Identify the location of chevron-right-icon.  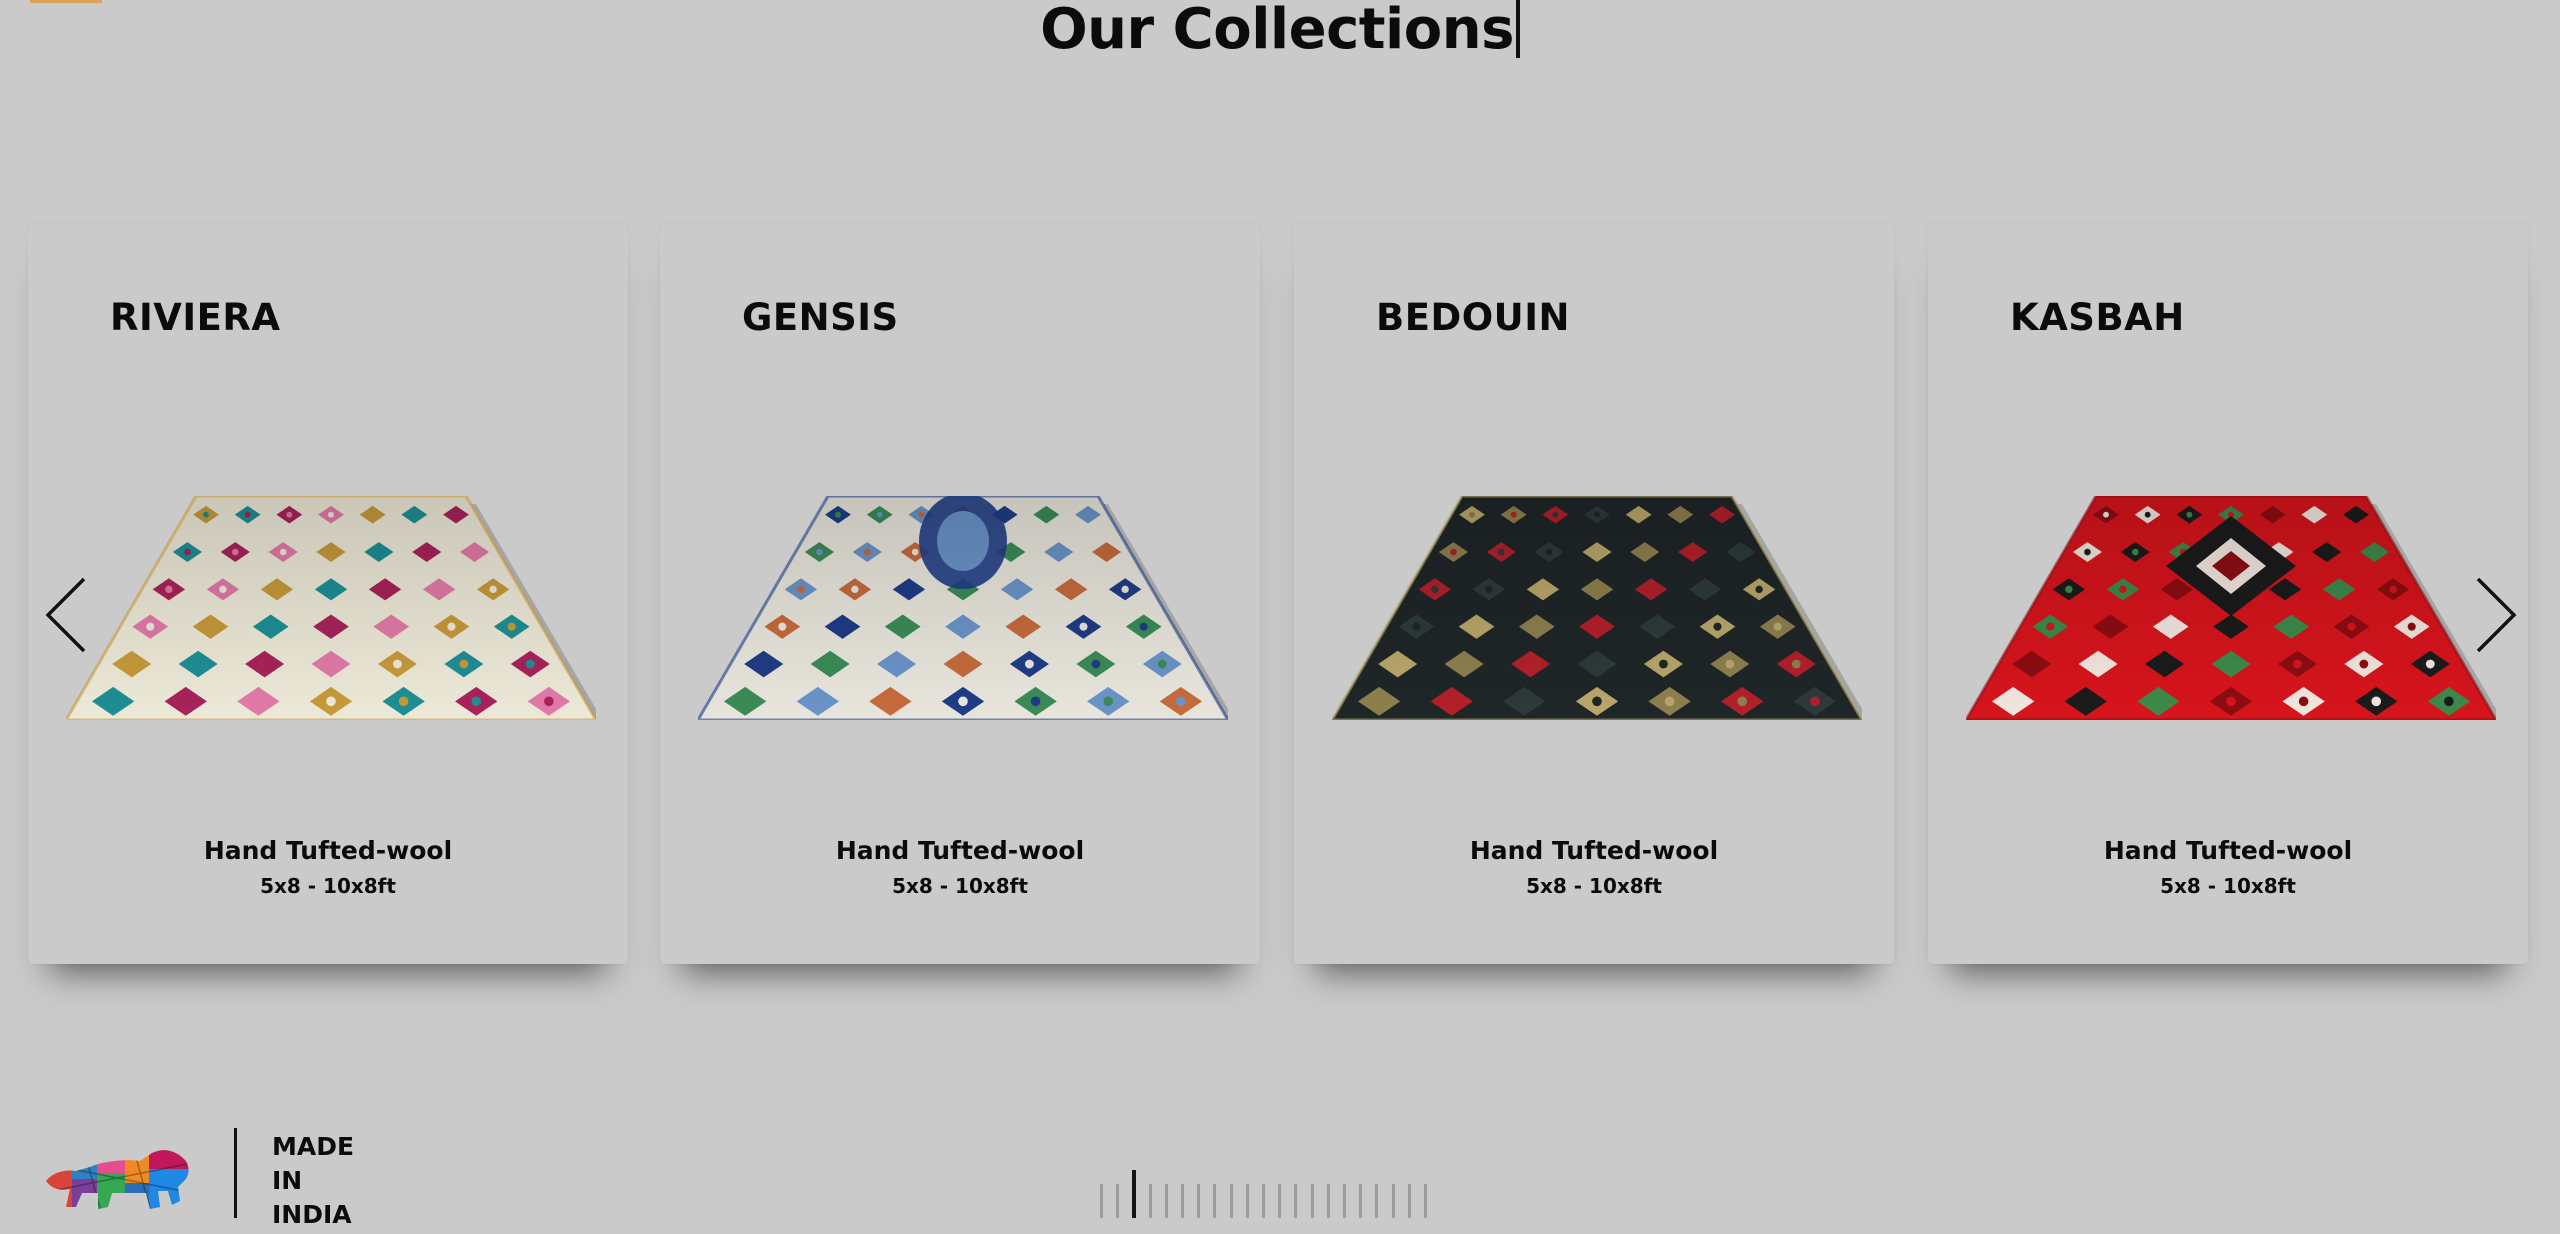
(2496, 615).